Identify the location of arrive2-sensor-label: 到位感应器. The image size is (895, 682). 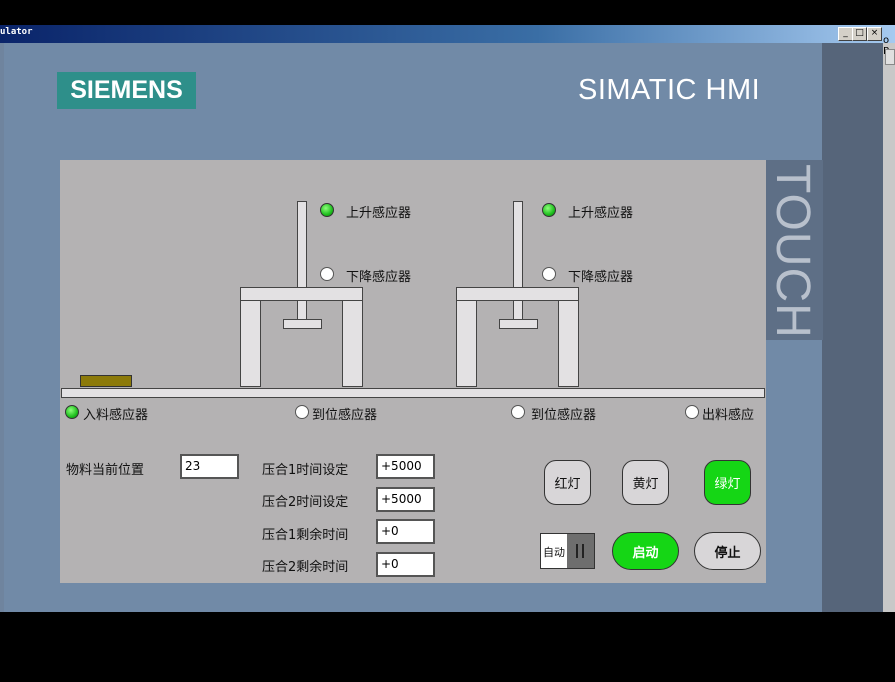
(564, 415).